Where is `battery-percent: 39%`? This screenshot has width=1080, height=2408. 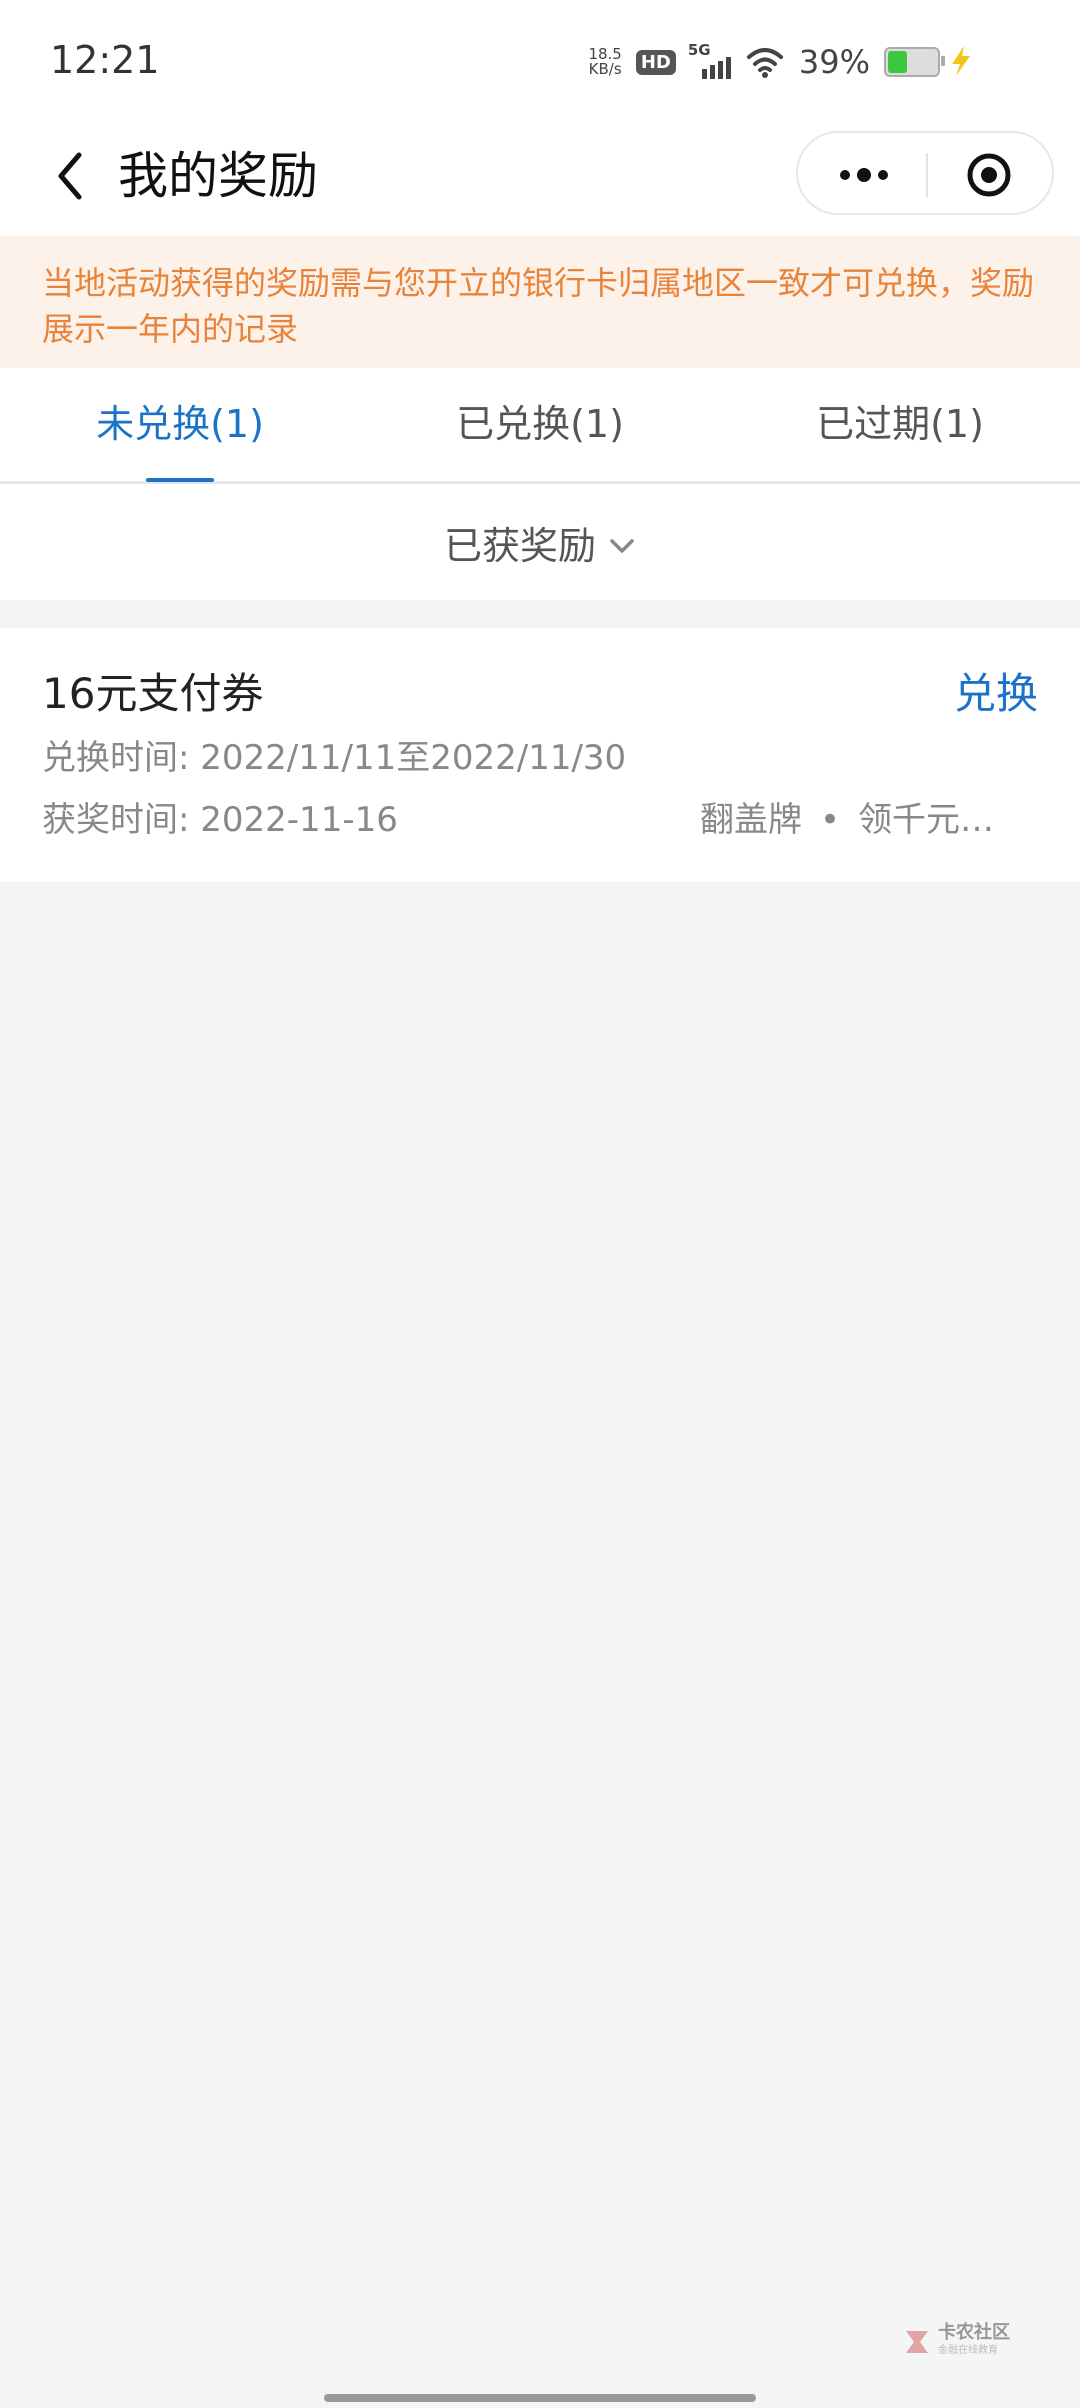 battery-percent: 39% is located at coordinates (834, 62).